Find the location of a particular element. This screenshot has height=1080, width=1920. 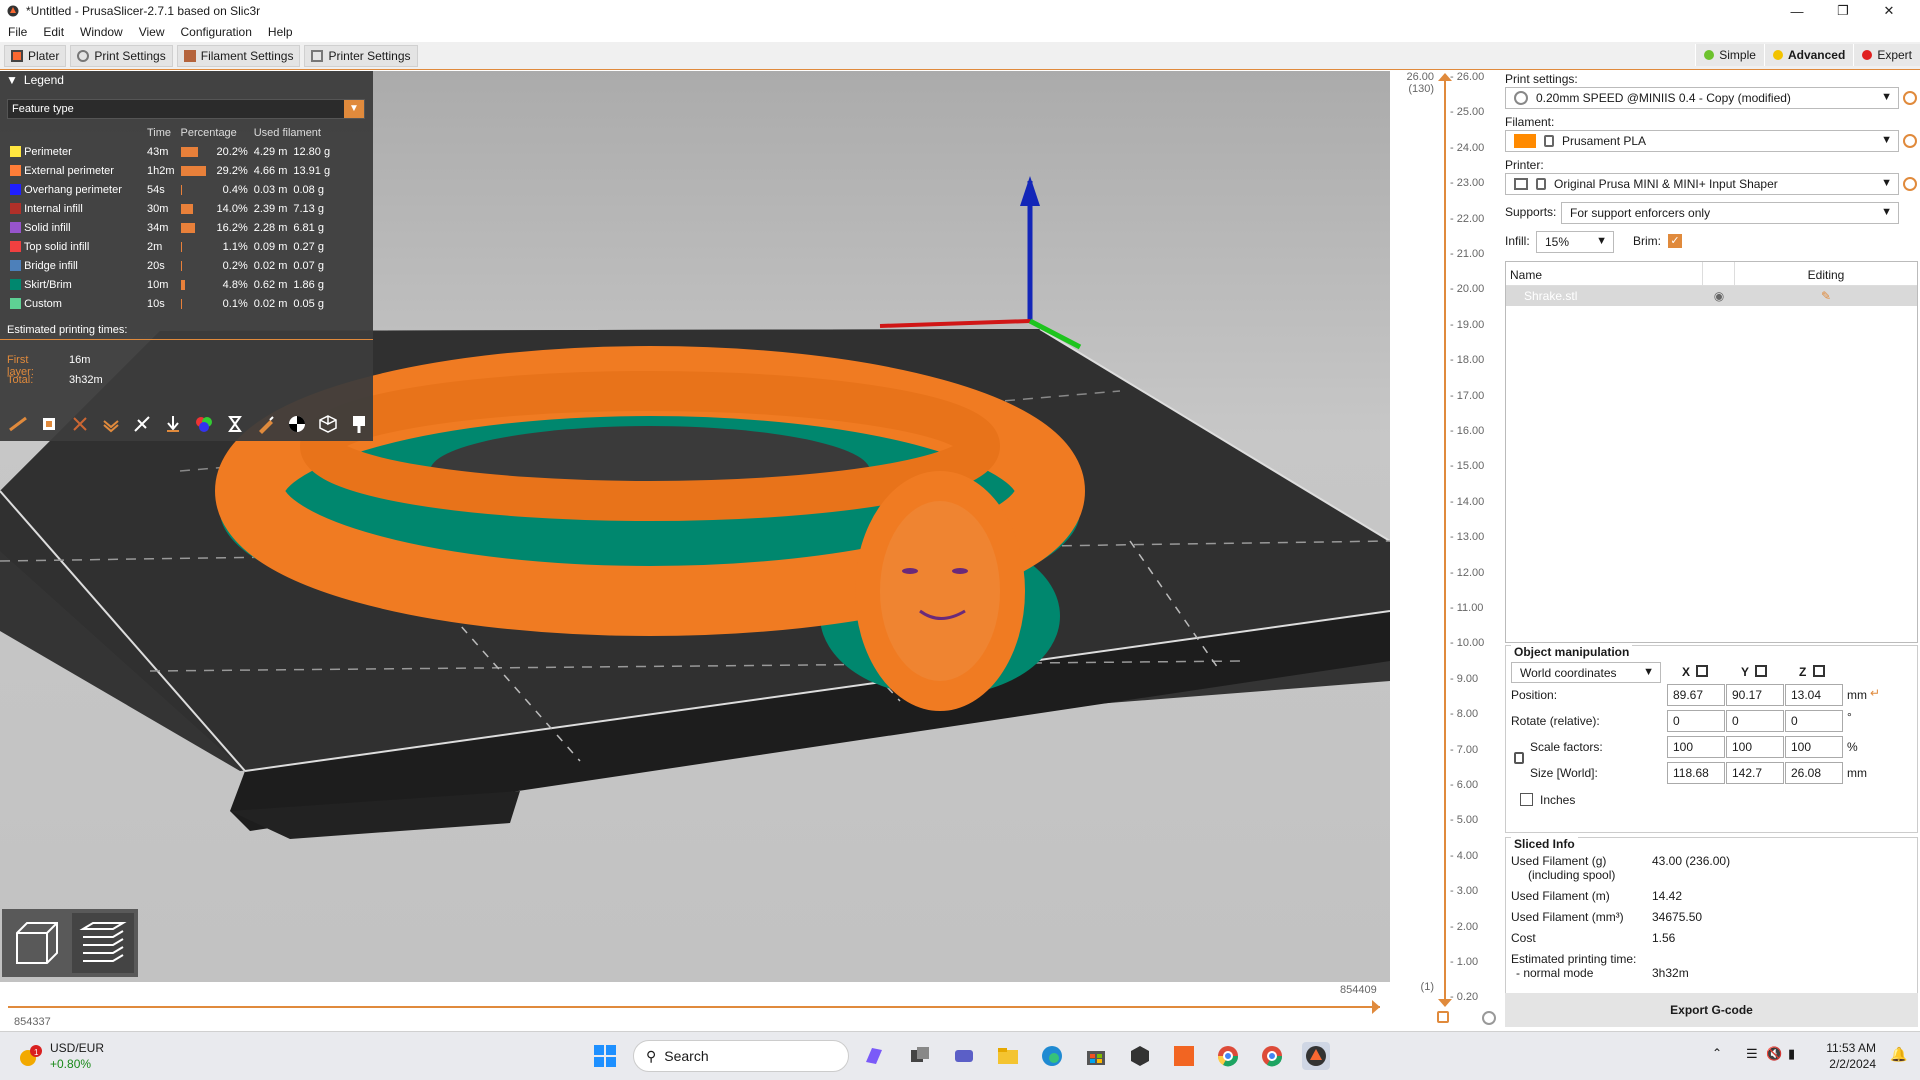

scale-z-input: 100 is located at coordinates (1814, 747).